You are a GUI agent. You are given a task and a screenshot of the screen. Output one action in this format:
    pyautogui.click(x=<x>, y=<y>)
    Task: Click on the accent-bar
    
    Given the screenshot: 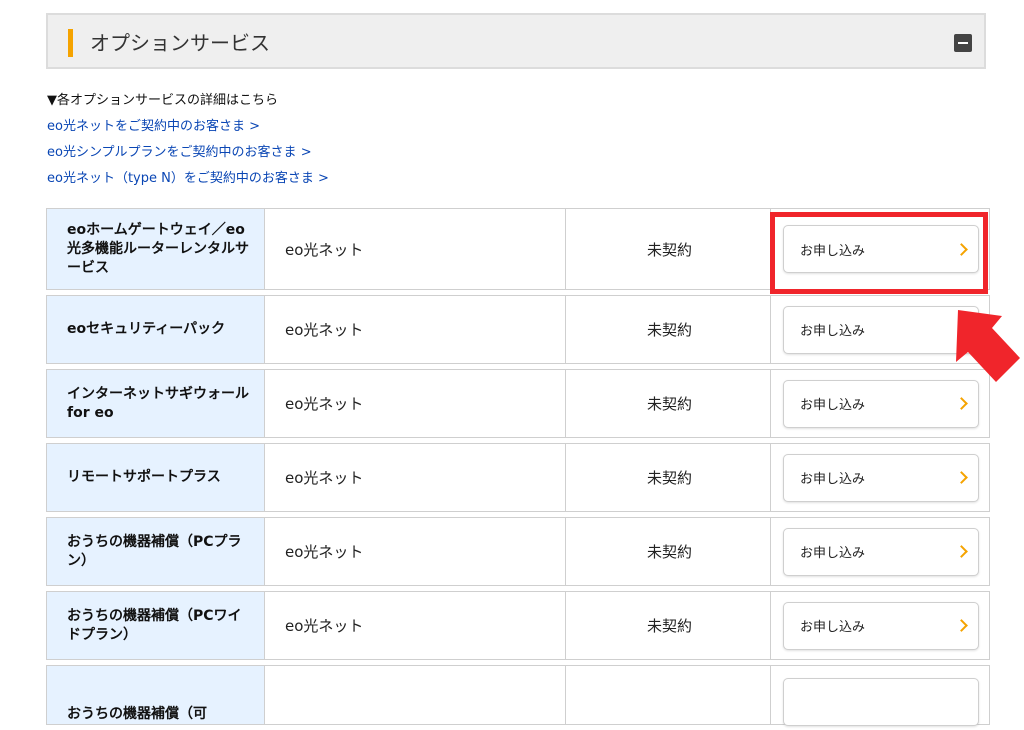 What is the action you would take?
    pyautogui.click(x=70, y=43)
    